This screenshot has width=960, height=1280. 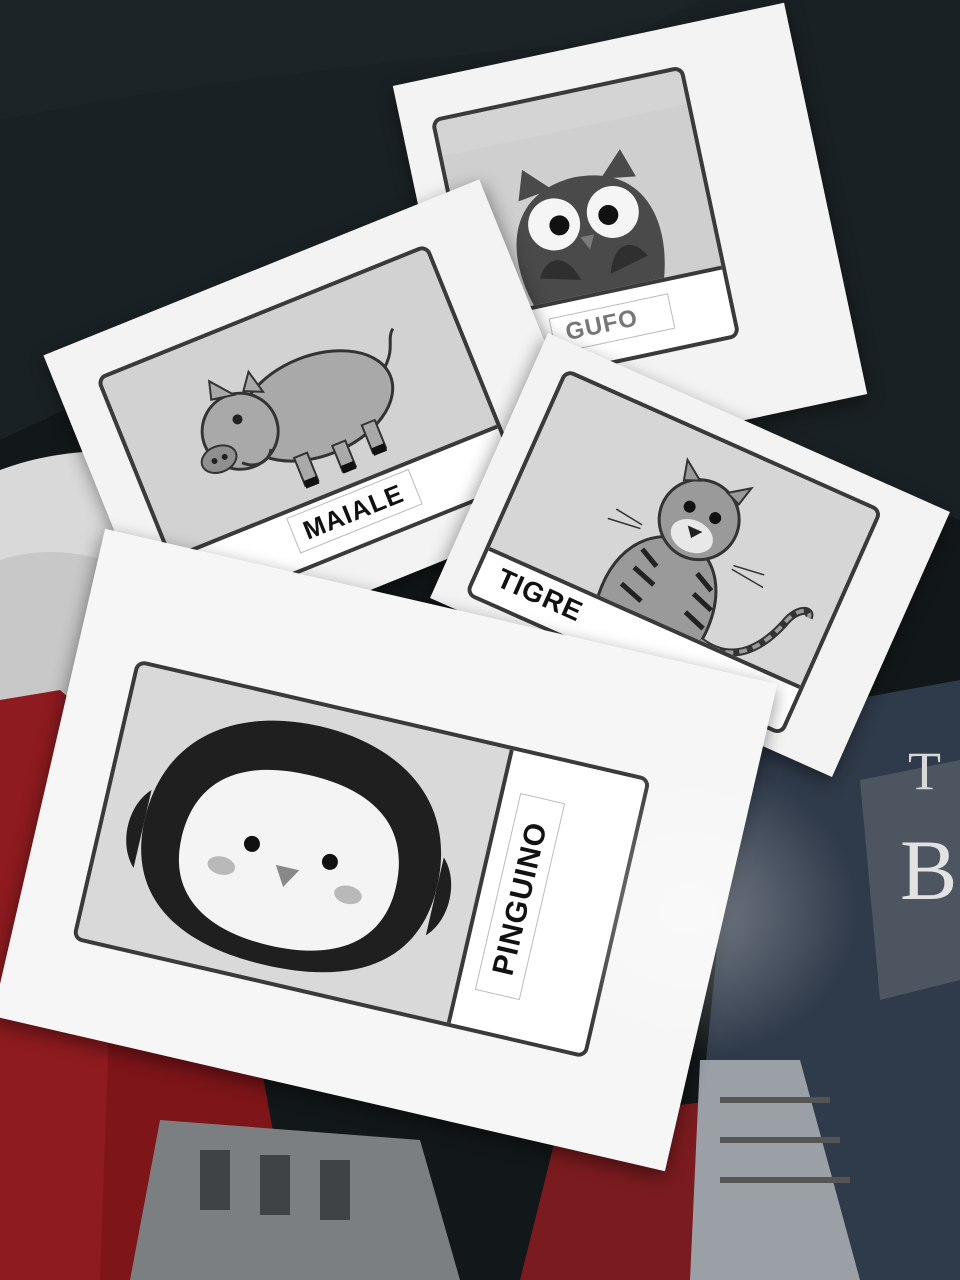 I want to click on shirt-letter-t: T, so click(x=925, y=771).